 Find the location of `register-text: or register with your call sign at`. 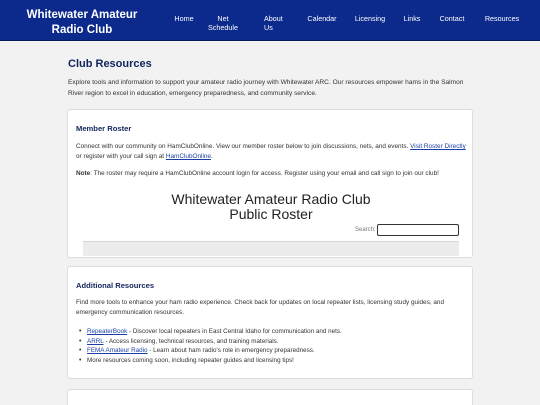

register-text: or register with your call sign at is located at coordinates (120, 156).